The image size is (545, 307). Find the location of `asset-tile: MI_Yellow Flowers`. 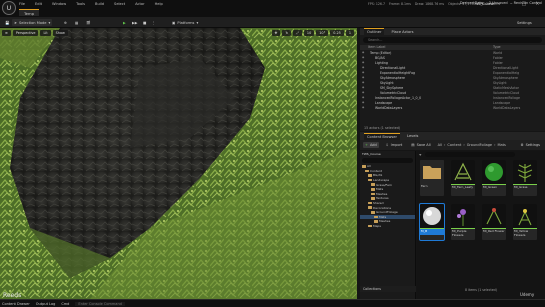

asset-tile: MI_Yellow Flowers is located at coordinates (525, 222).